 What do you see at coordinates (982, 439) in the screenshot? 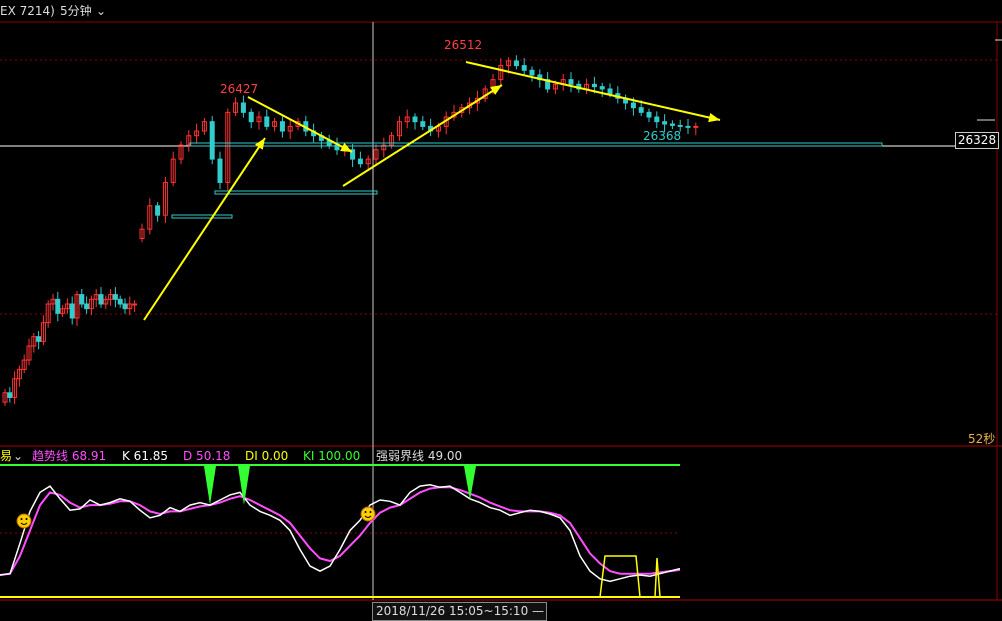
I see `countdown-timer: 52秒` at bounding box center [982, 439].